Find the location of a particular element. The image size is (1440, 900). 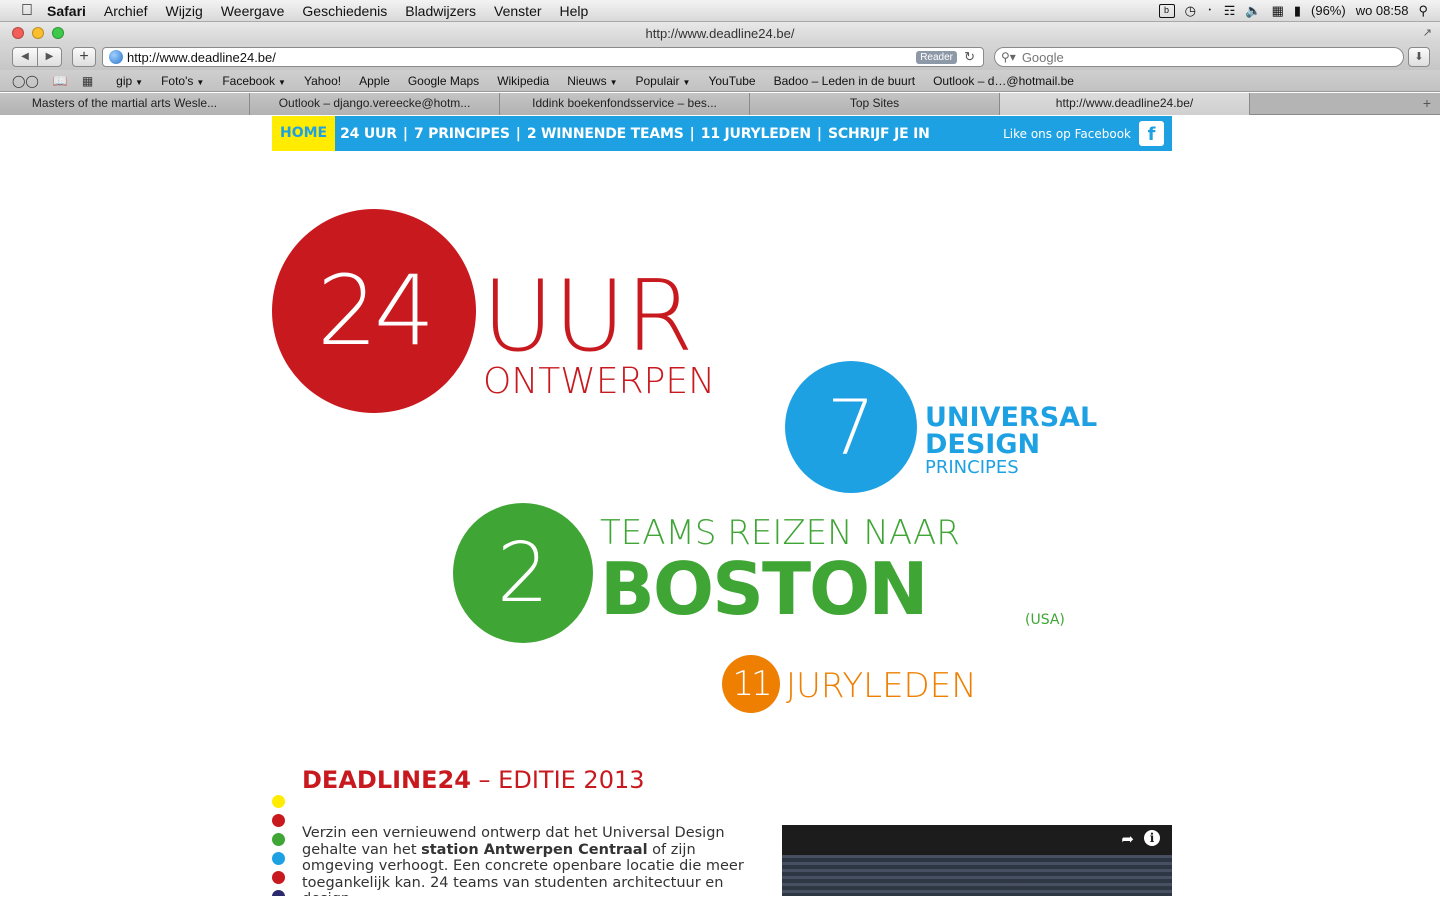

dot-green is located at coordinates (278, 839).